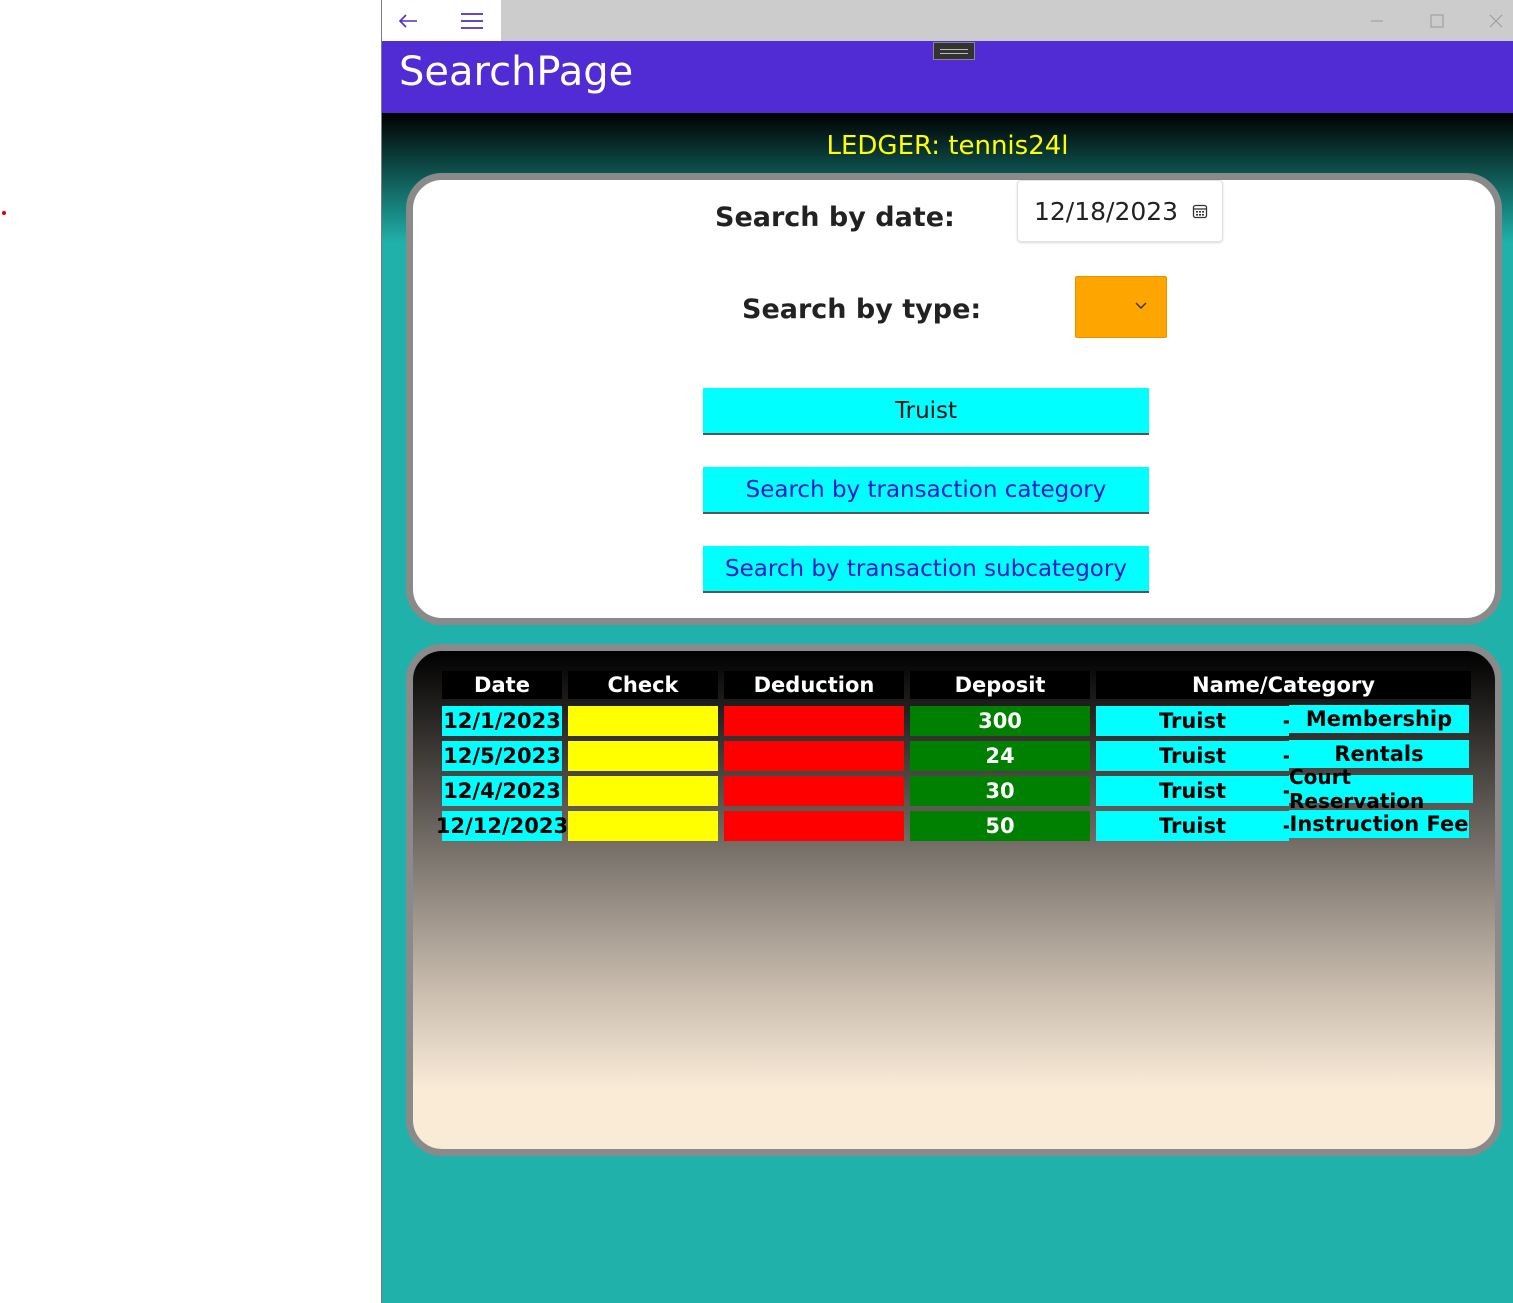 The height and width of the screenshot is (1303, 1513). I want to click on row-category: Rentals, so click(1379, 754).